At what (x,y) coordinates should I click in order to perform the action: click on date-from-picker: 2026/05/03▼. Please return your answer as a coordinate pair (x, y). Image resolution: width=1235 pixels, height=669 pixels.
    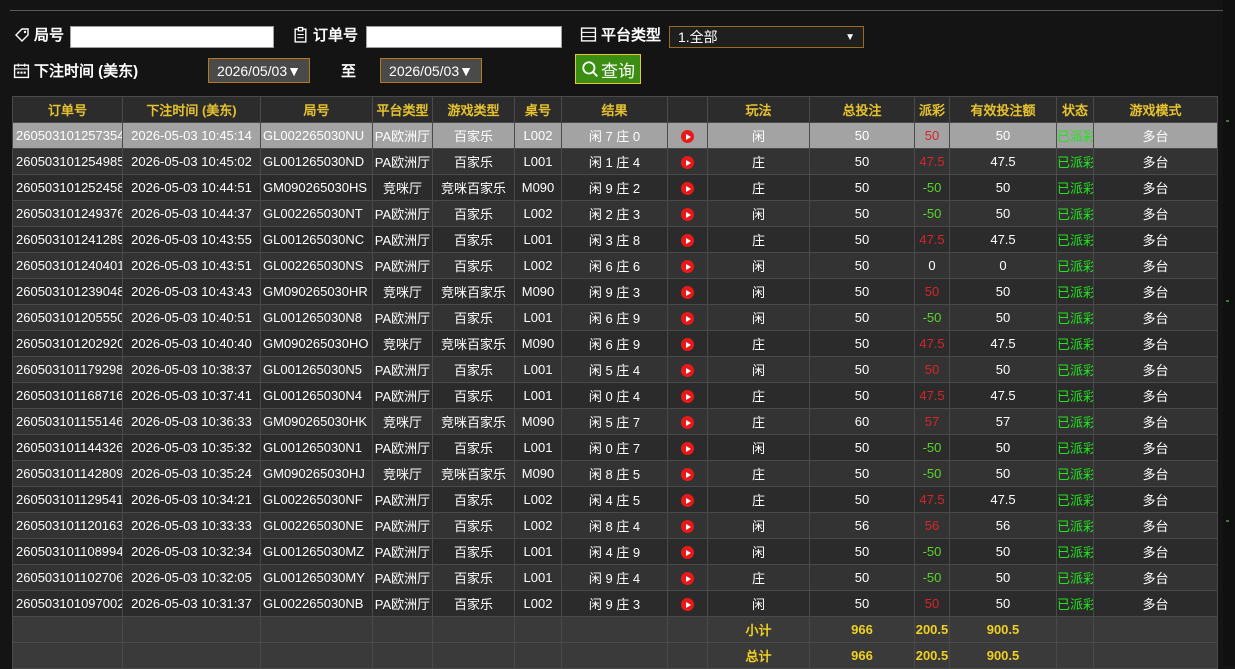
    Looking at the image, I should click on (259, 70).